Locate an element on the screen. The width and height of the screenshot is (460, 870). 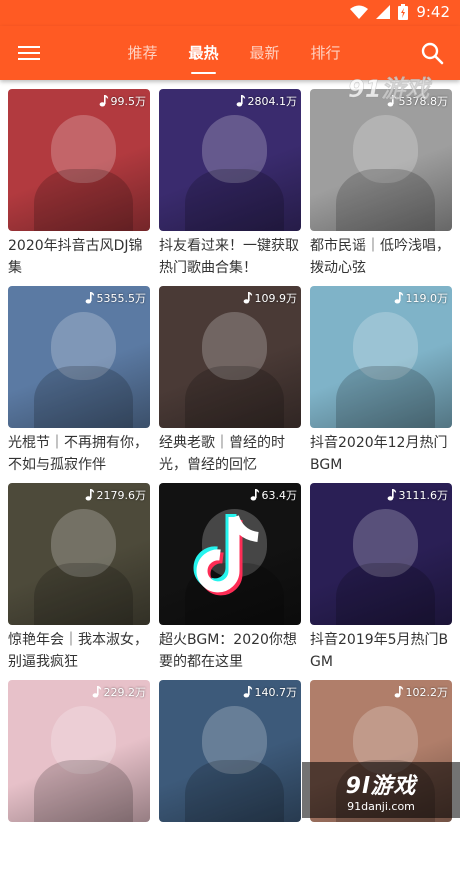
play-count: 5355.5万 is located at coordinates (116, 298).